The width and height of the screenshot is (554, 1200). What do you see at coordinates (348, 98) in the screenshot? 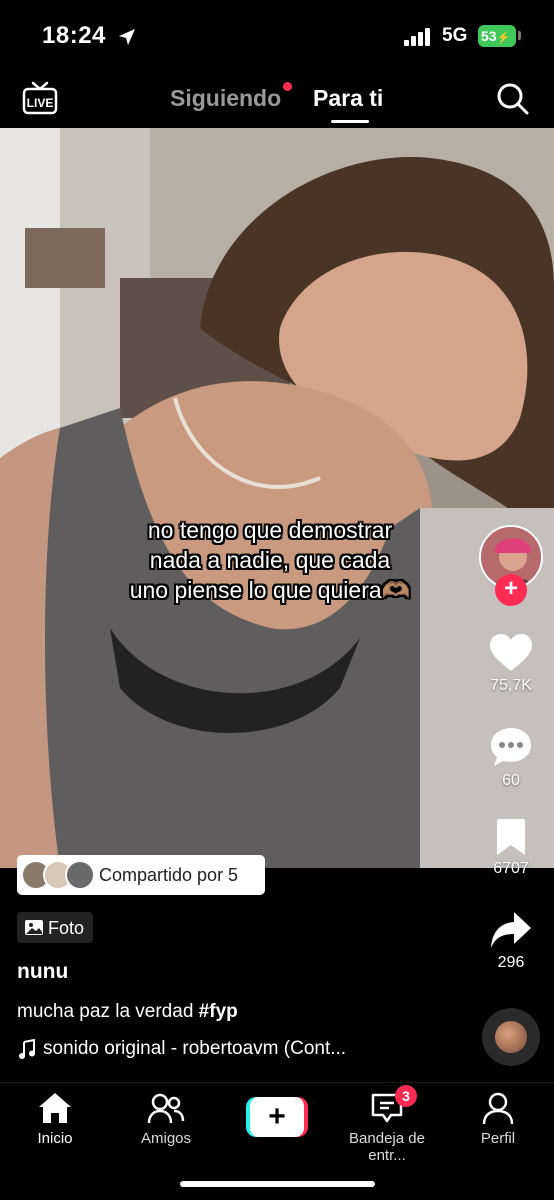
I see `tab-for-you: Para ti` at bounding box center [348, 98].